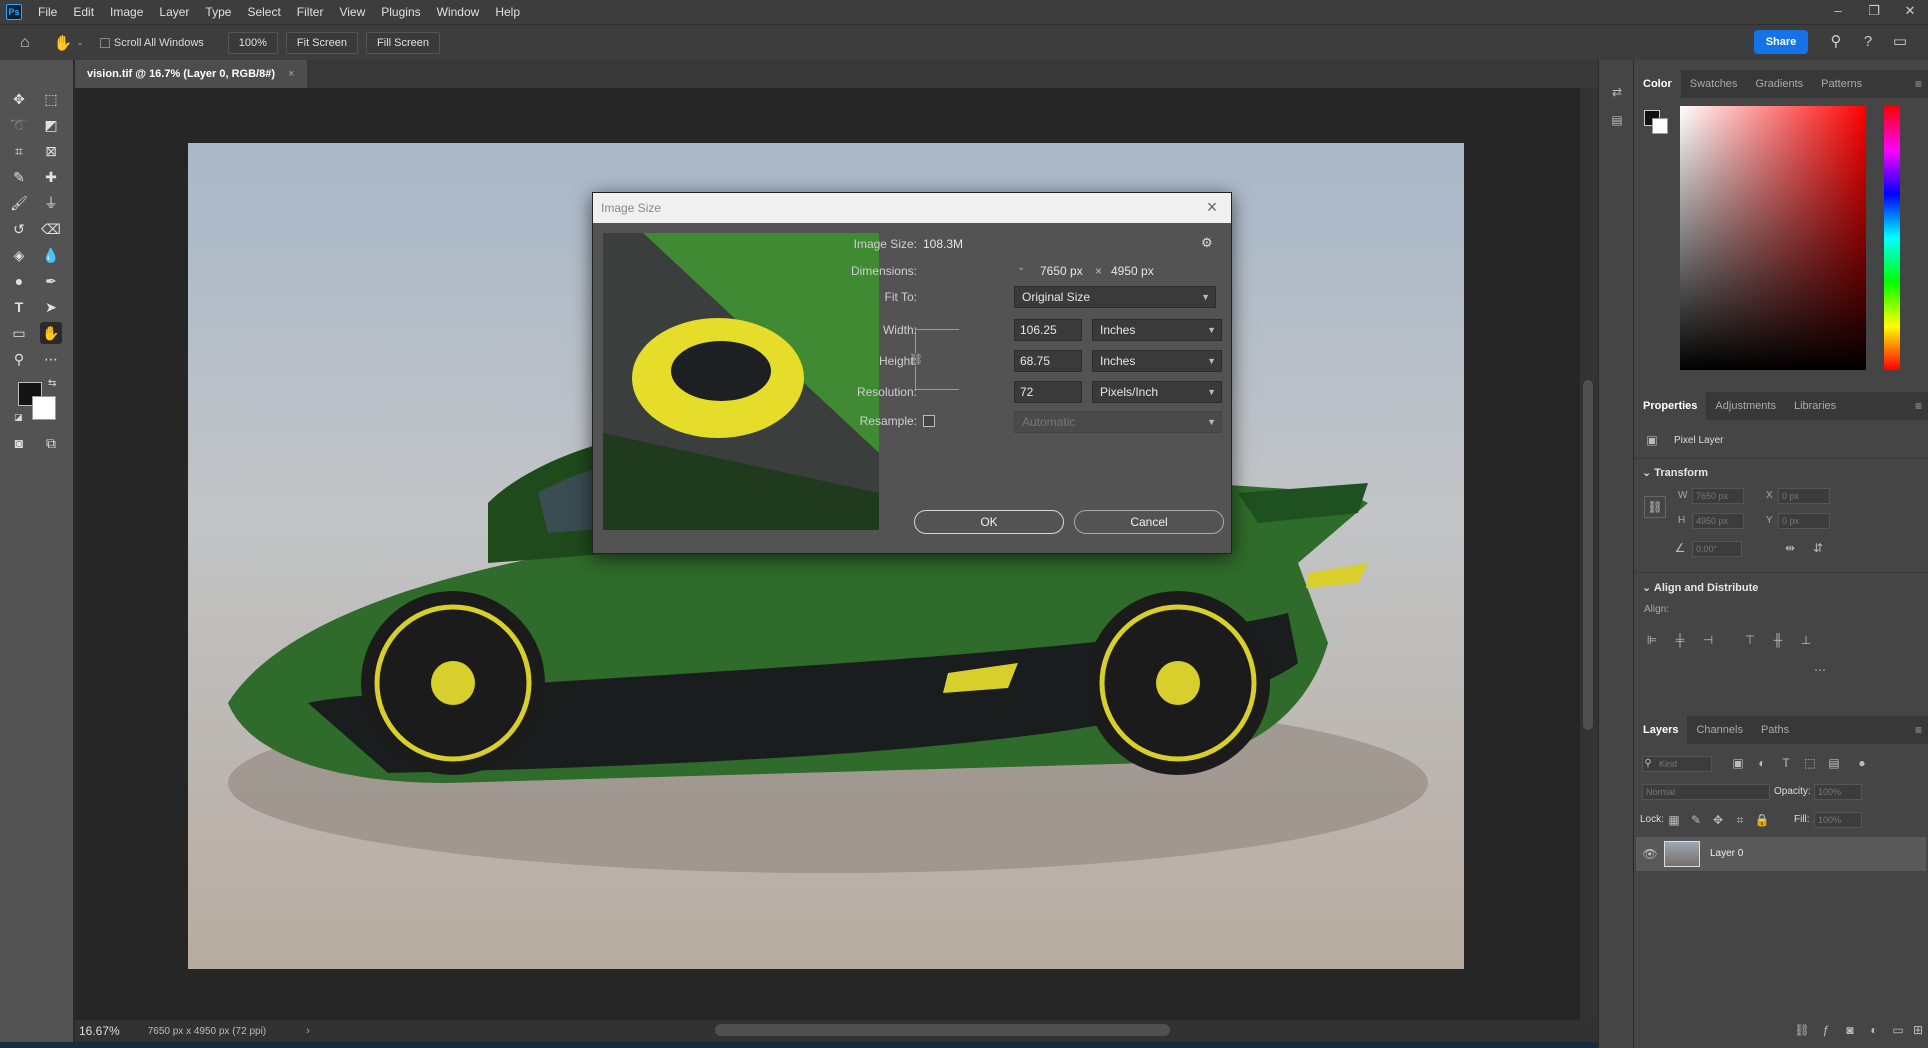  Describe the element at coordinates (1706, 792) in the screenshot. I see `blend-mode-select: Normal` at that location.